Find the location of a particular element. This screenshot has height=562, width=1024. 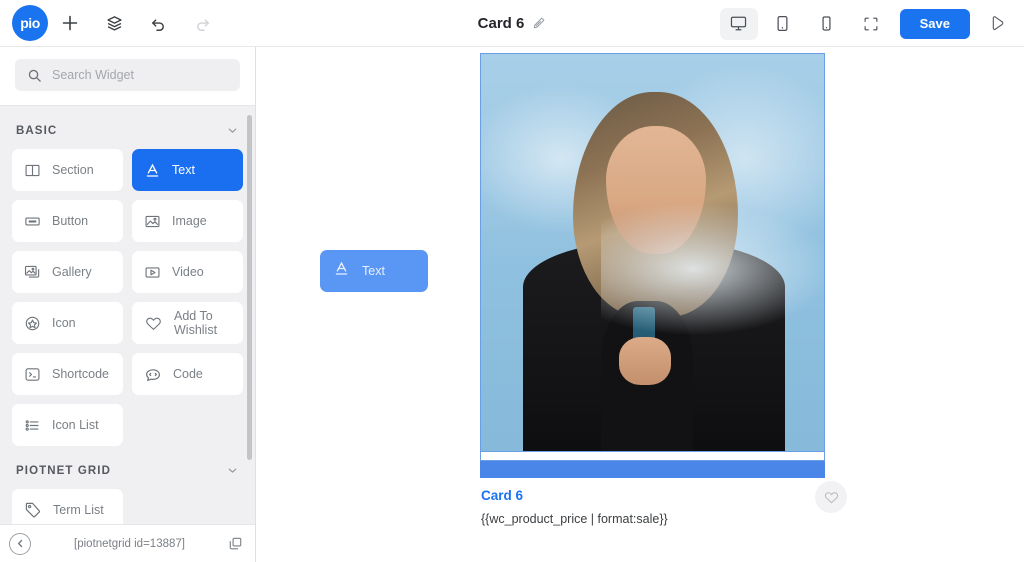

redo-button is located at coordinates (202, 23).